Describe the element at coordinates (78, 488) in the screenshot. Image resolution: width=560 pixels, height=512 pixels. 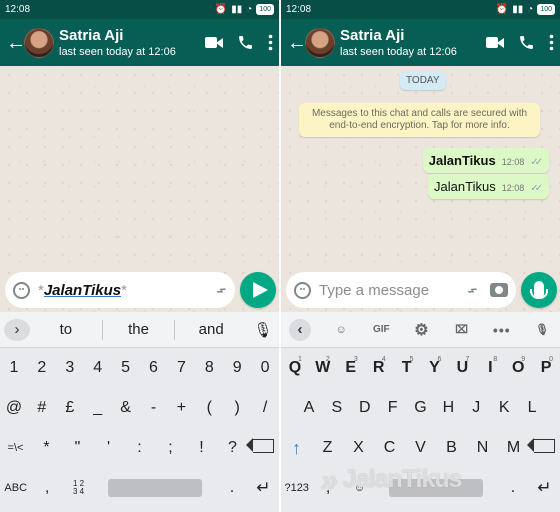
I see `number-pad-key: 1 23 4` at that location.